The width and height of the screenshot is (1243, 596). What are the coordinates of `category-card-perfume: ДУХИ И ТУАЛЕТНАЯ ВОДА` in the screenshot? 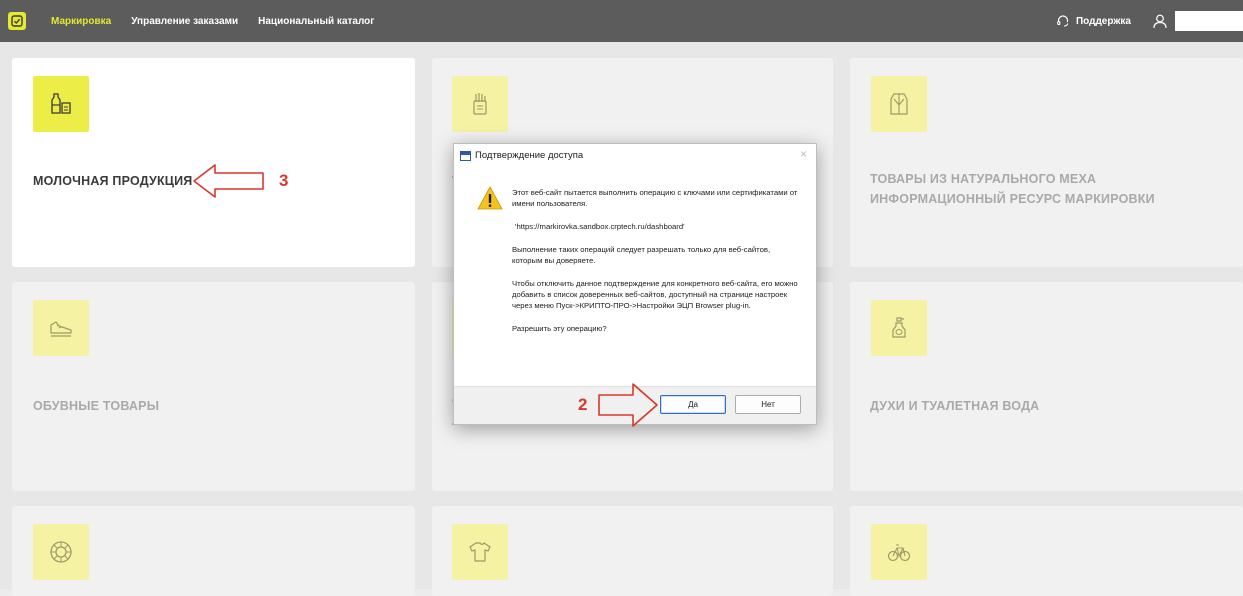 It's located at (1046, 386).